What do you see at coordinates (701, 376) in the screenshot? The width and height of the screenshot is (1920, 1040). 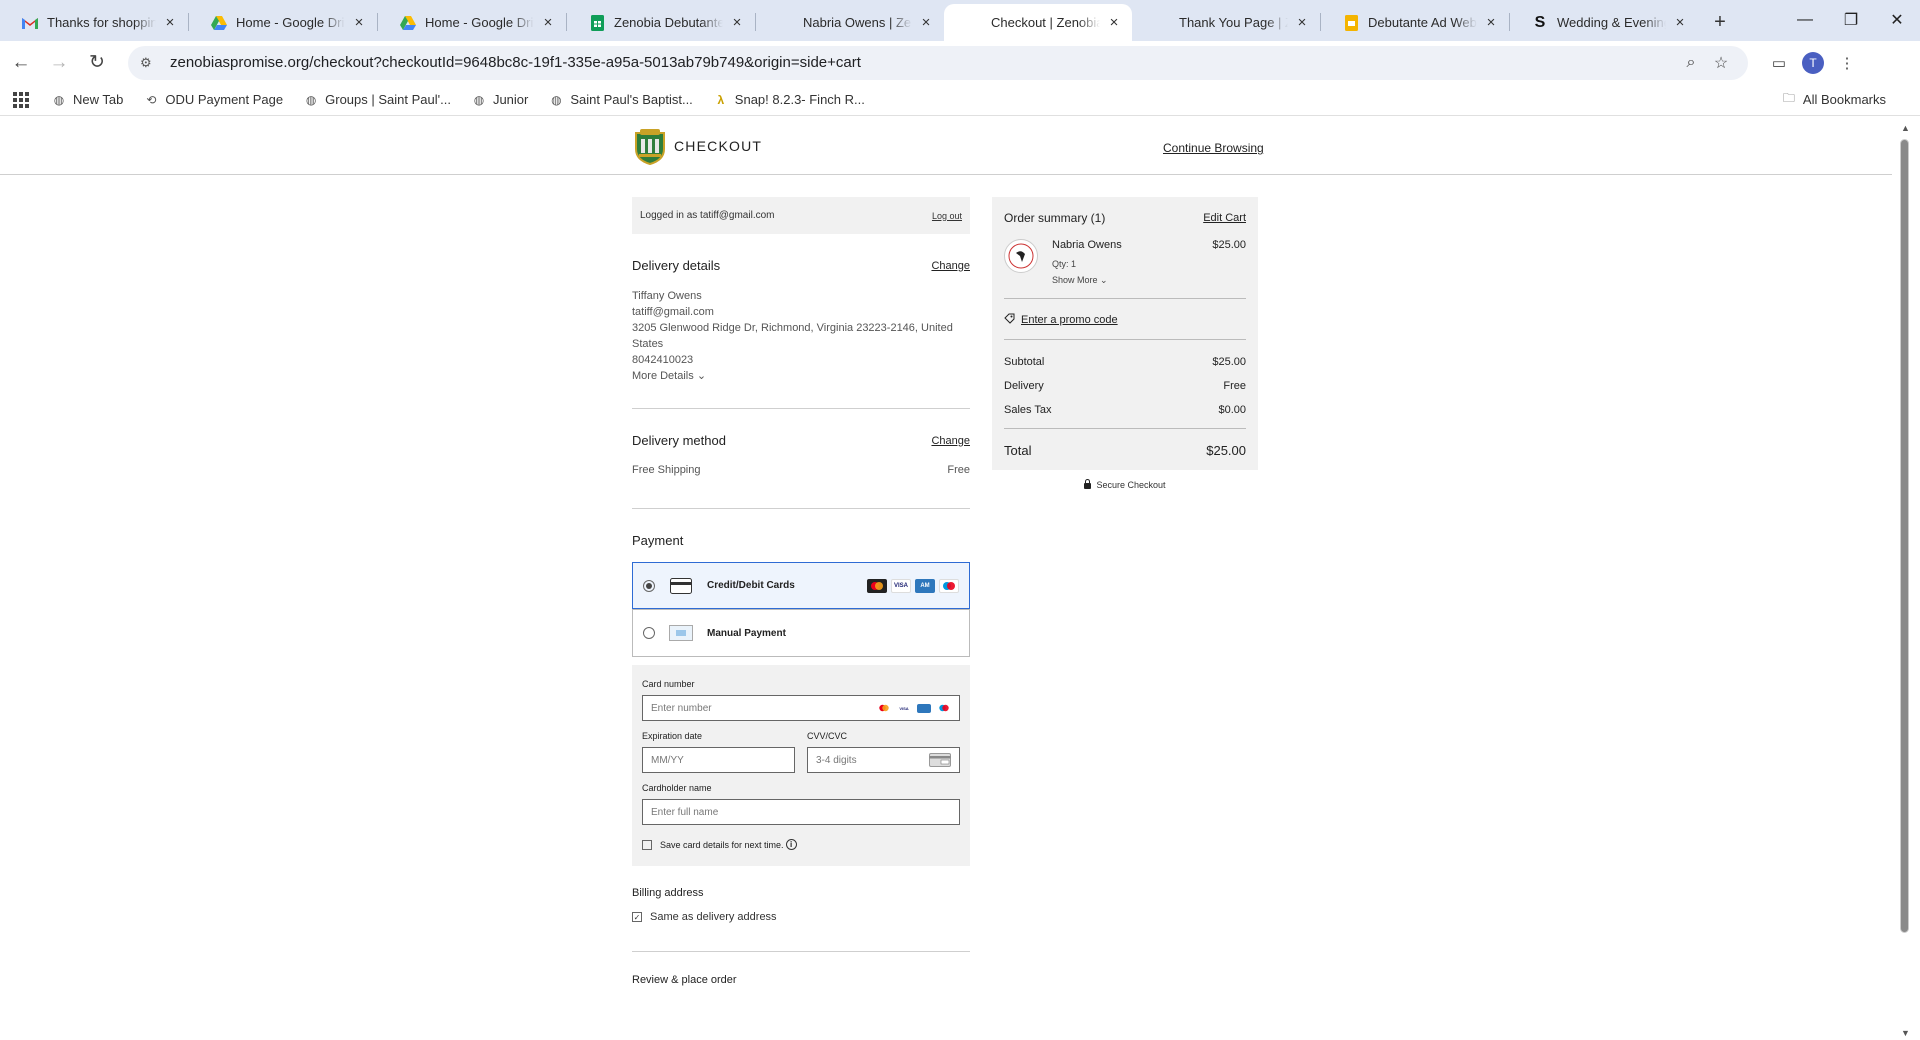 I see `chevron-down-icon: ⌄` at bounding box center [701, 376].